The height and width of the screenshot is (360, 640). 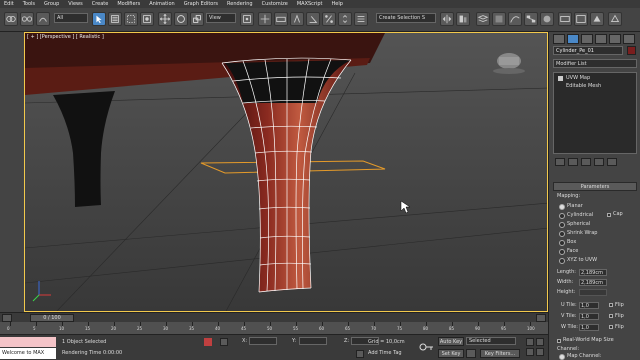 I want to click on move-icon, so click(x=165, y=19).